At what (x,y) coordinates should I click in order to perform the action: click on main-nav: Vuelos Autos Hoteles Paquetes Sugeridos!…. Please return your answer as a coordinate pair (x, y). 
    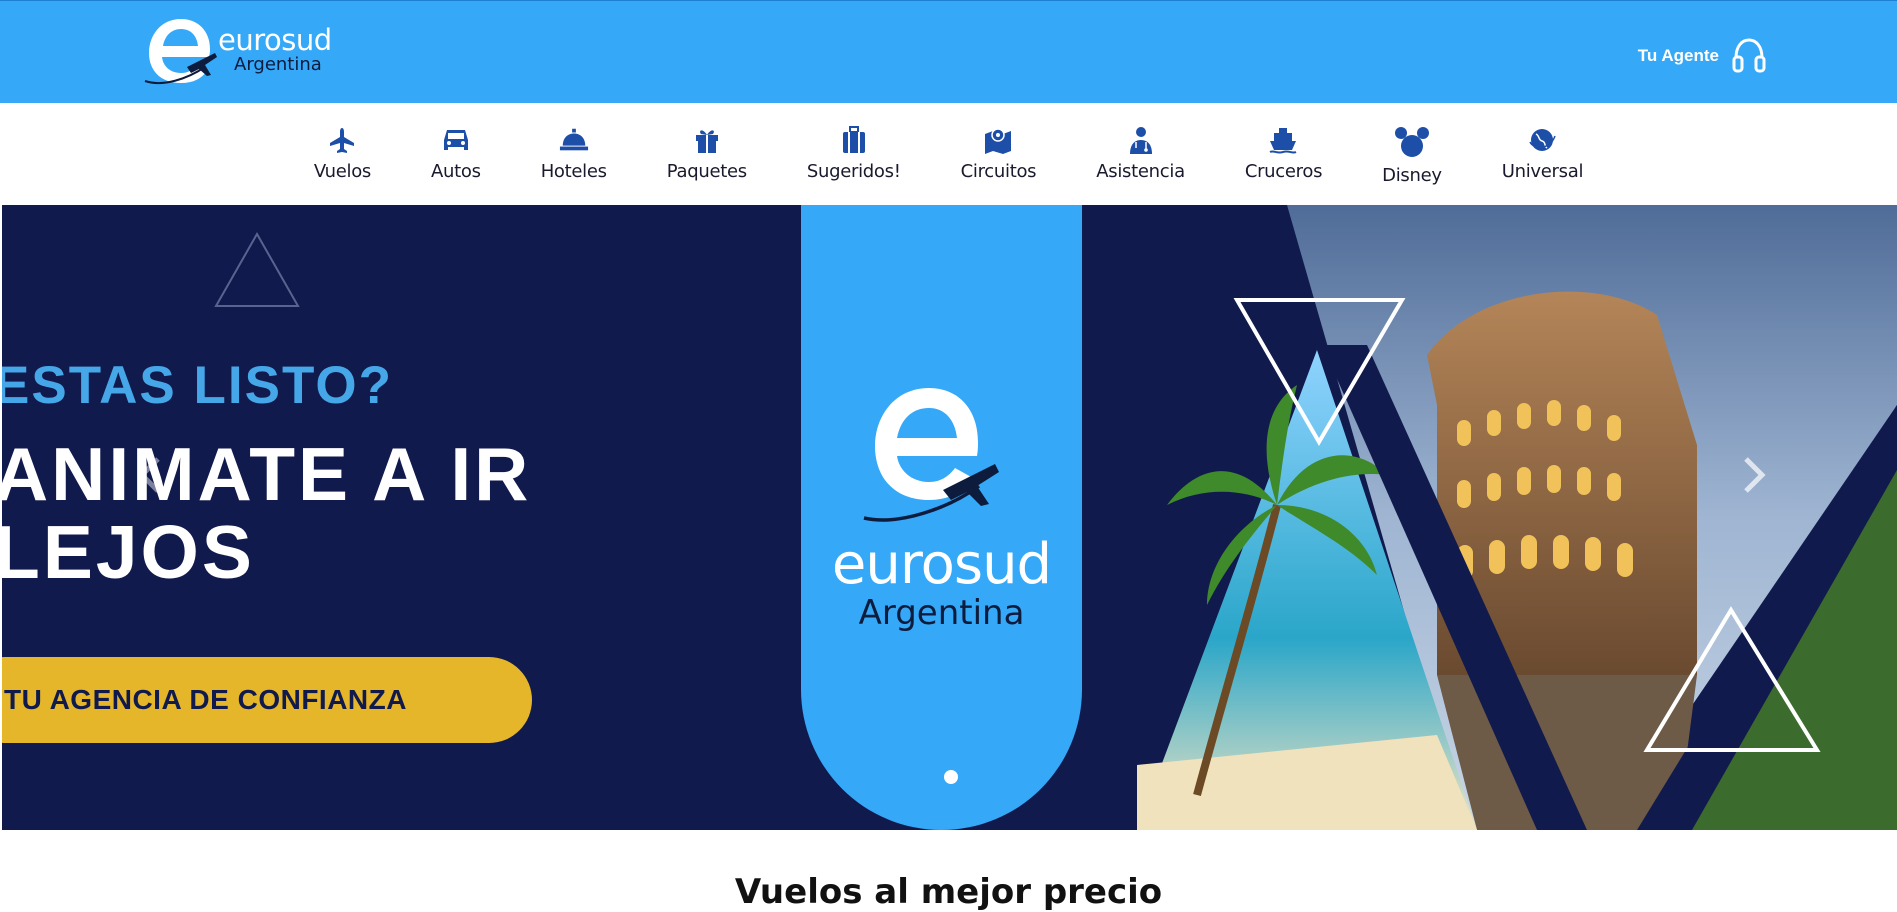
    Looking at the image, I should click on (948, 154).